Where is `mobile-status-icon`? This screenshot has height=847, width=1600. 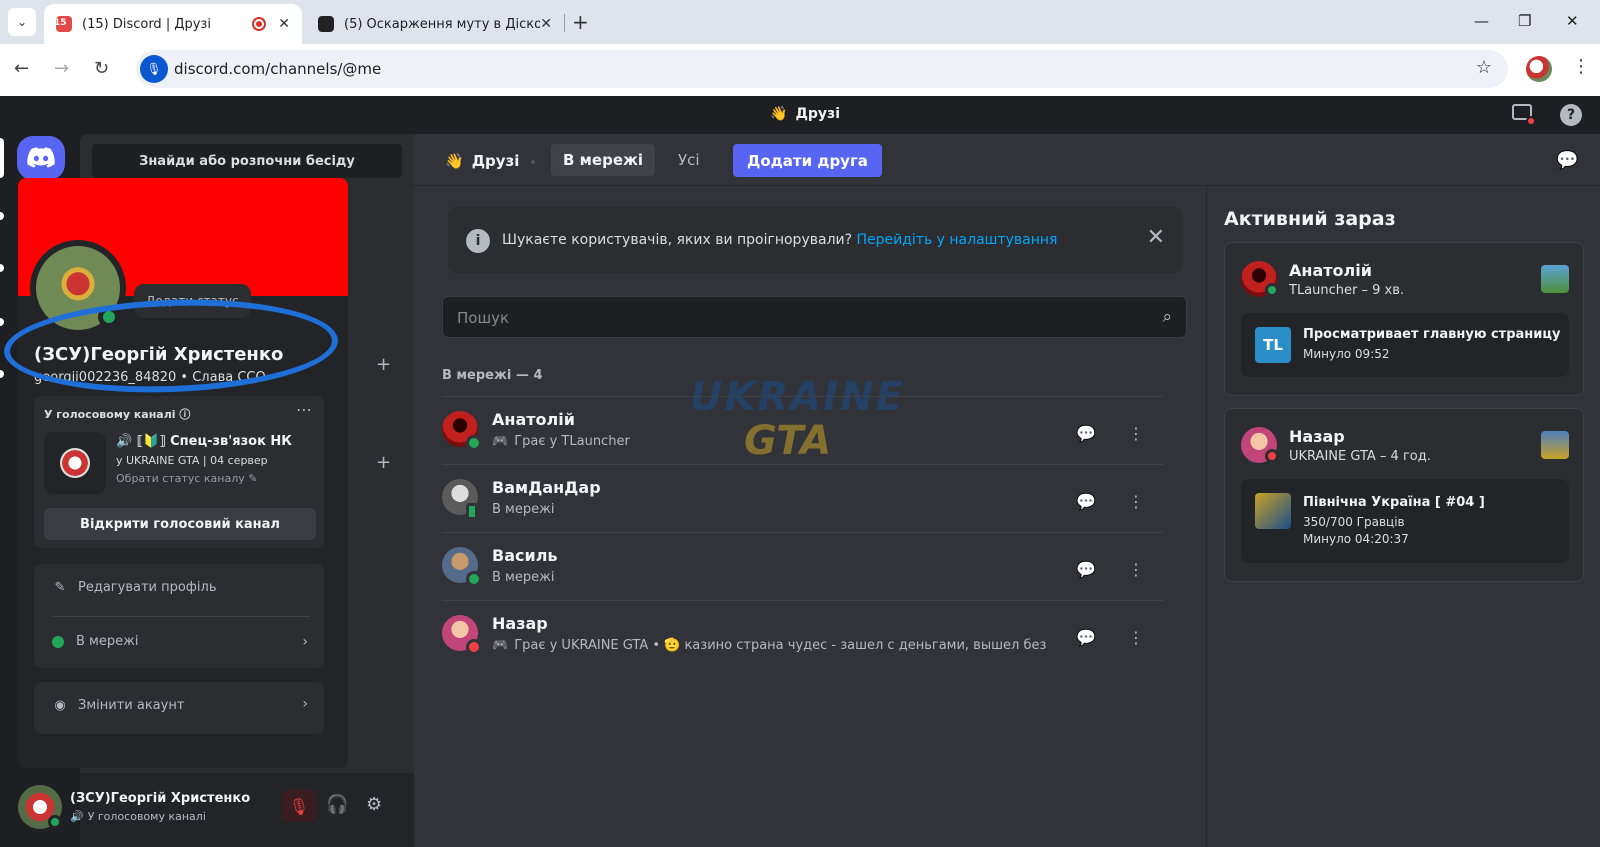
mobile-status-icon is located at coordinates (472, 511).